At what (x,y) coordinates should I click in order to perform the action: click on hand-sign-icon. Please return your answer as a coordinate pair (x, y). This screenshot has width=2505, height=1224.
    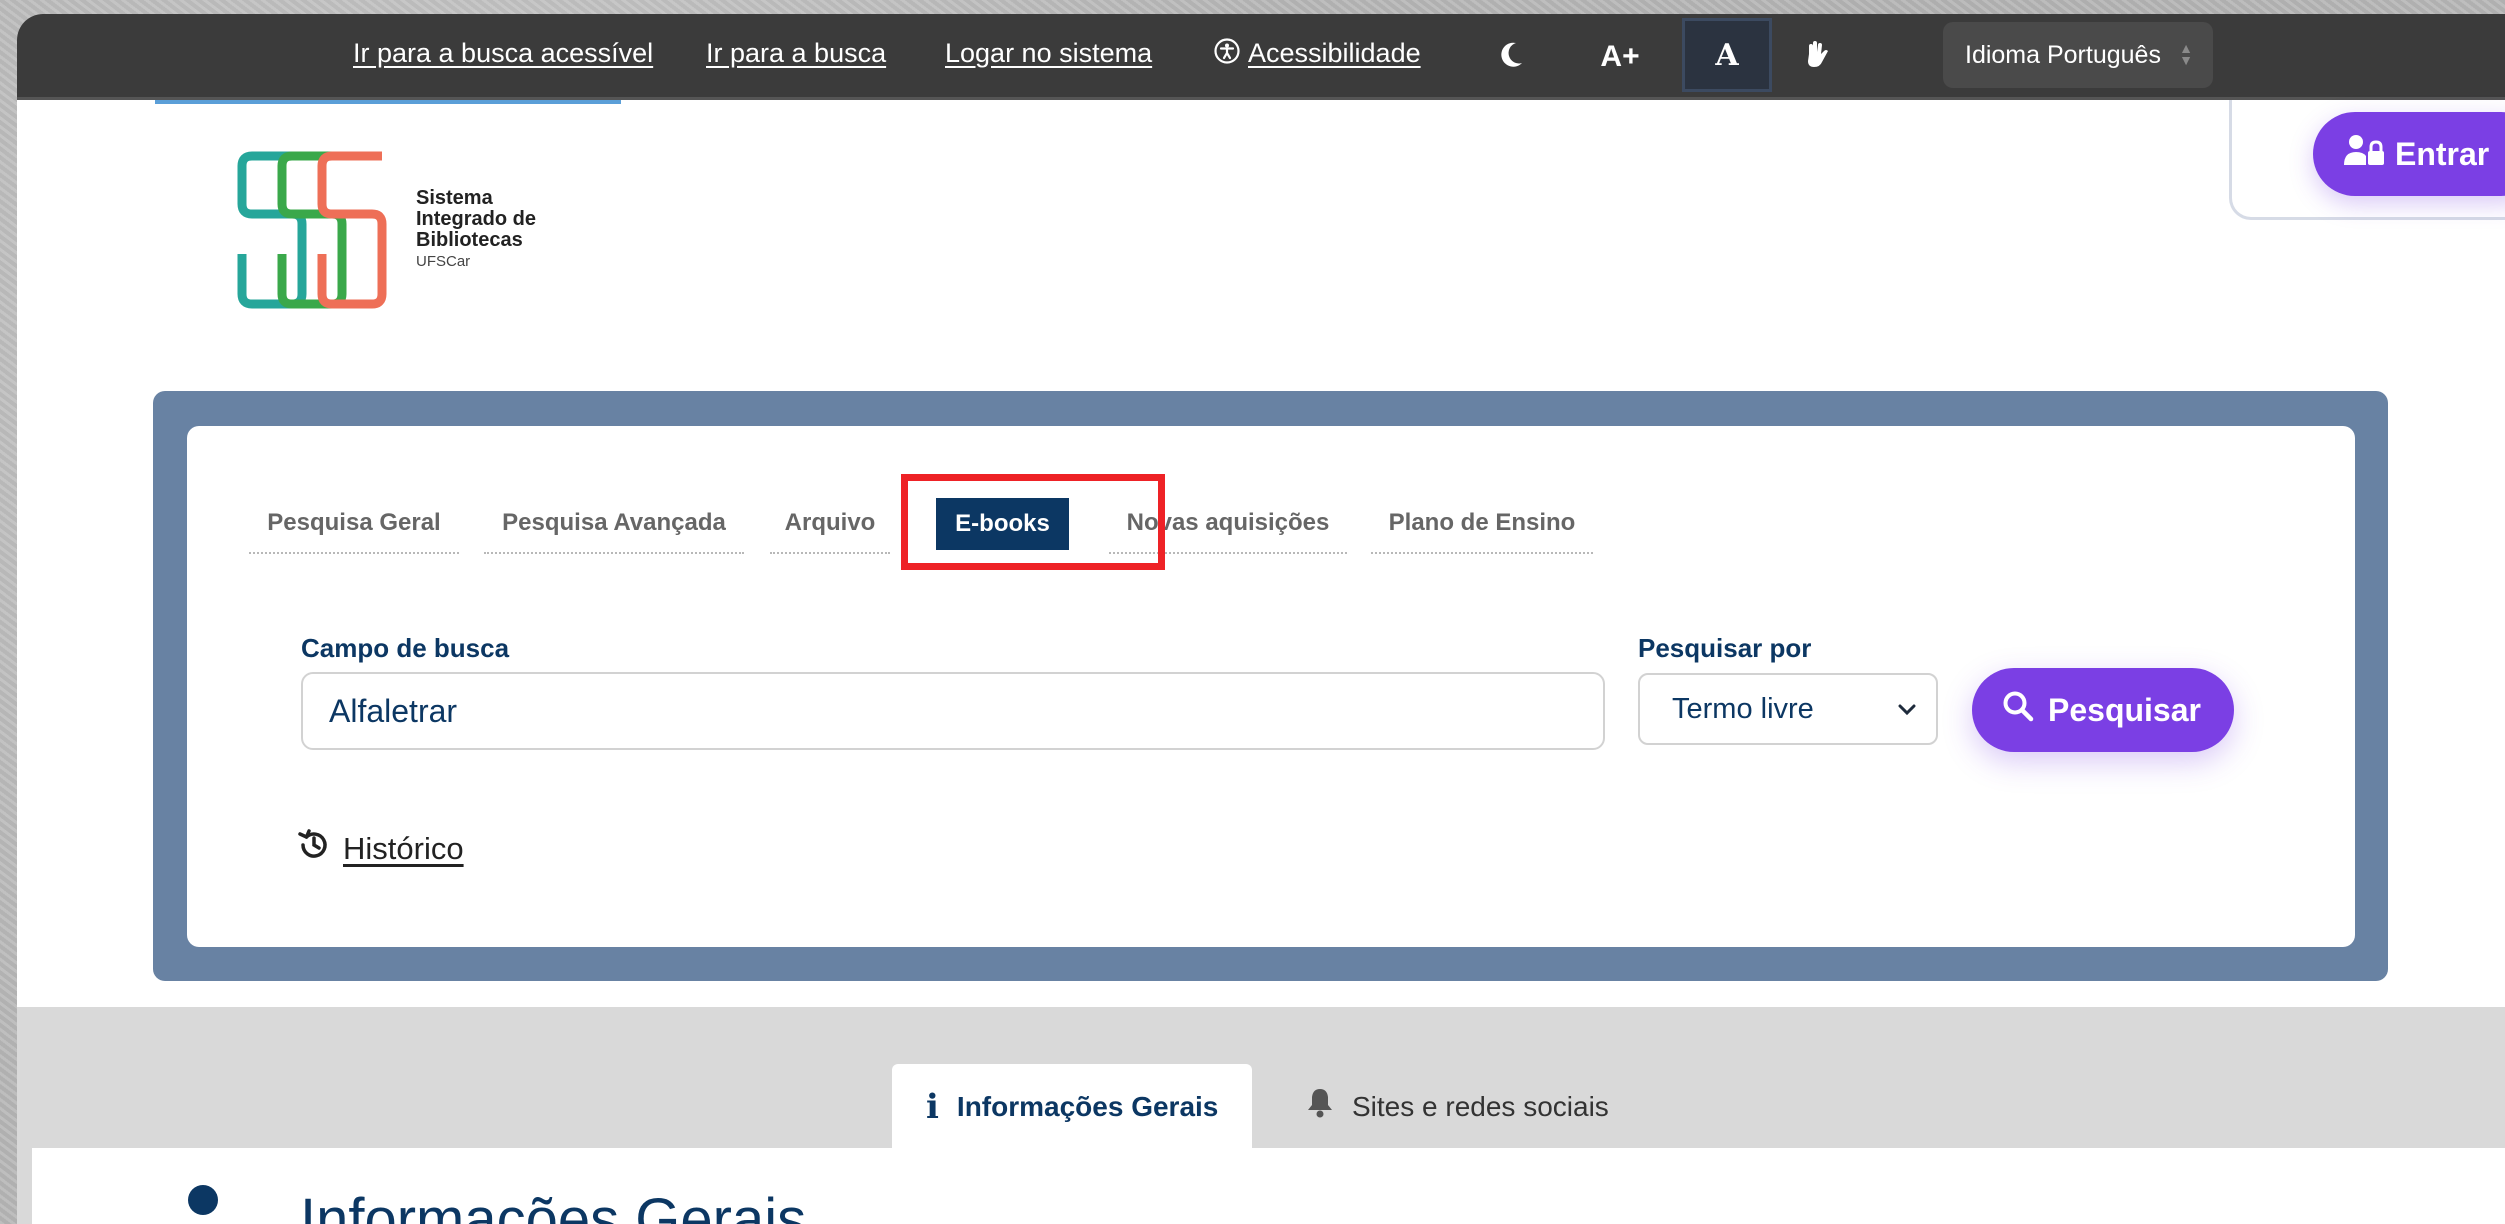
    Looking at the image, I should click on (1817, 57).